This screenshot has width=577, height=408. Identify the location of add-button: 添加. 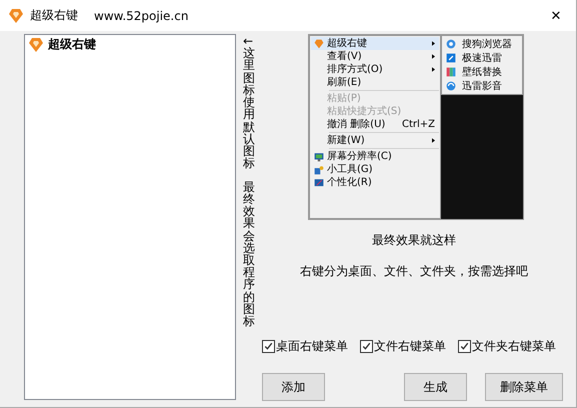
(293, 387).